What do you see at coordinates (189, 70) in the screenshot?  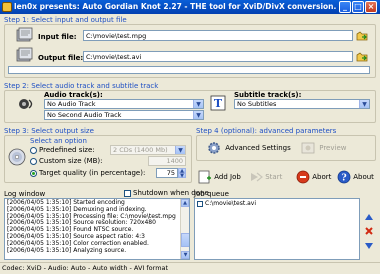 I see `progress-bar` at bounding box center [189, 70].